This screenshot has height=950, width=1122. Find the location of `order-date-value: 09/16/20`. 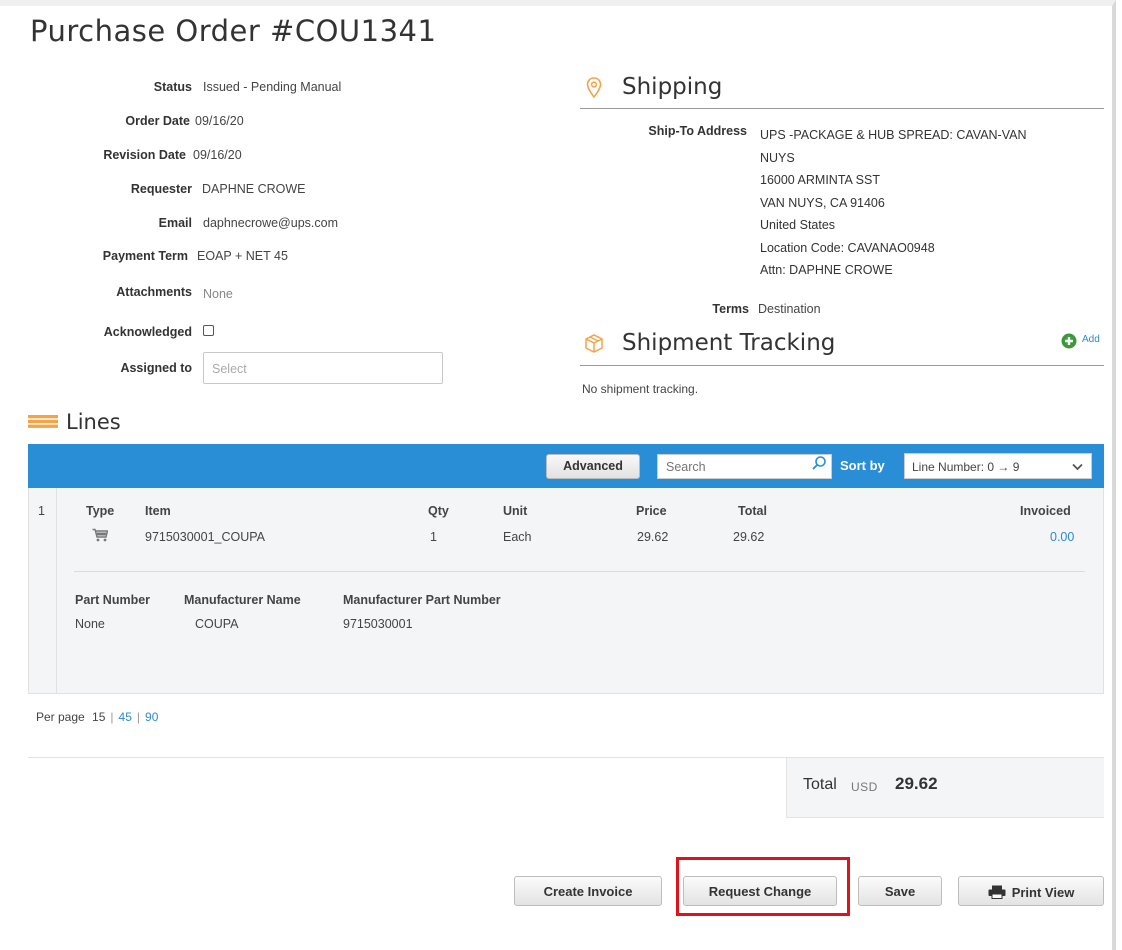

order-date-value: 09/16/20 is located at coordinates (219, 121).